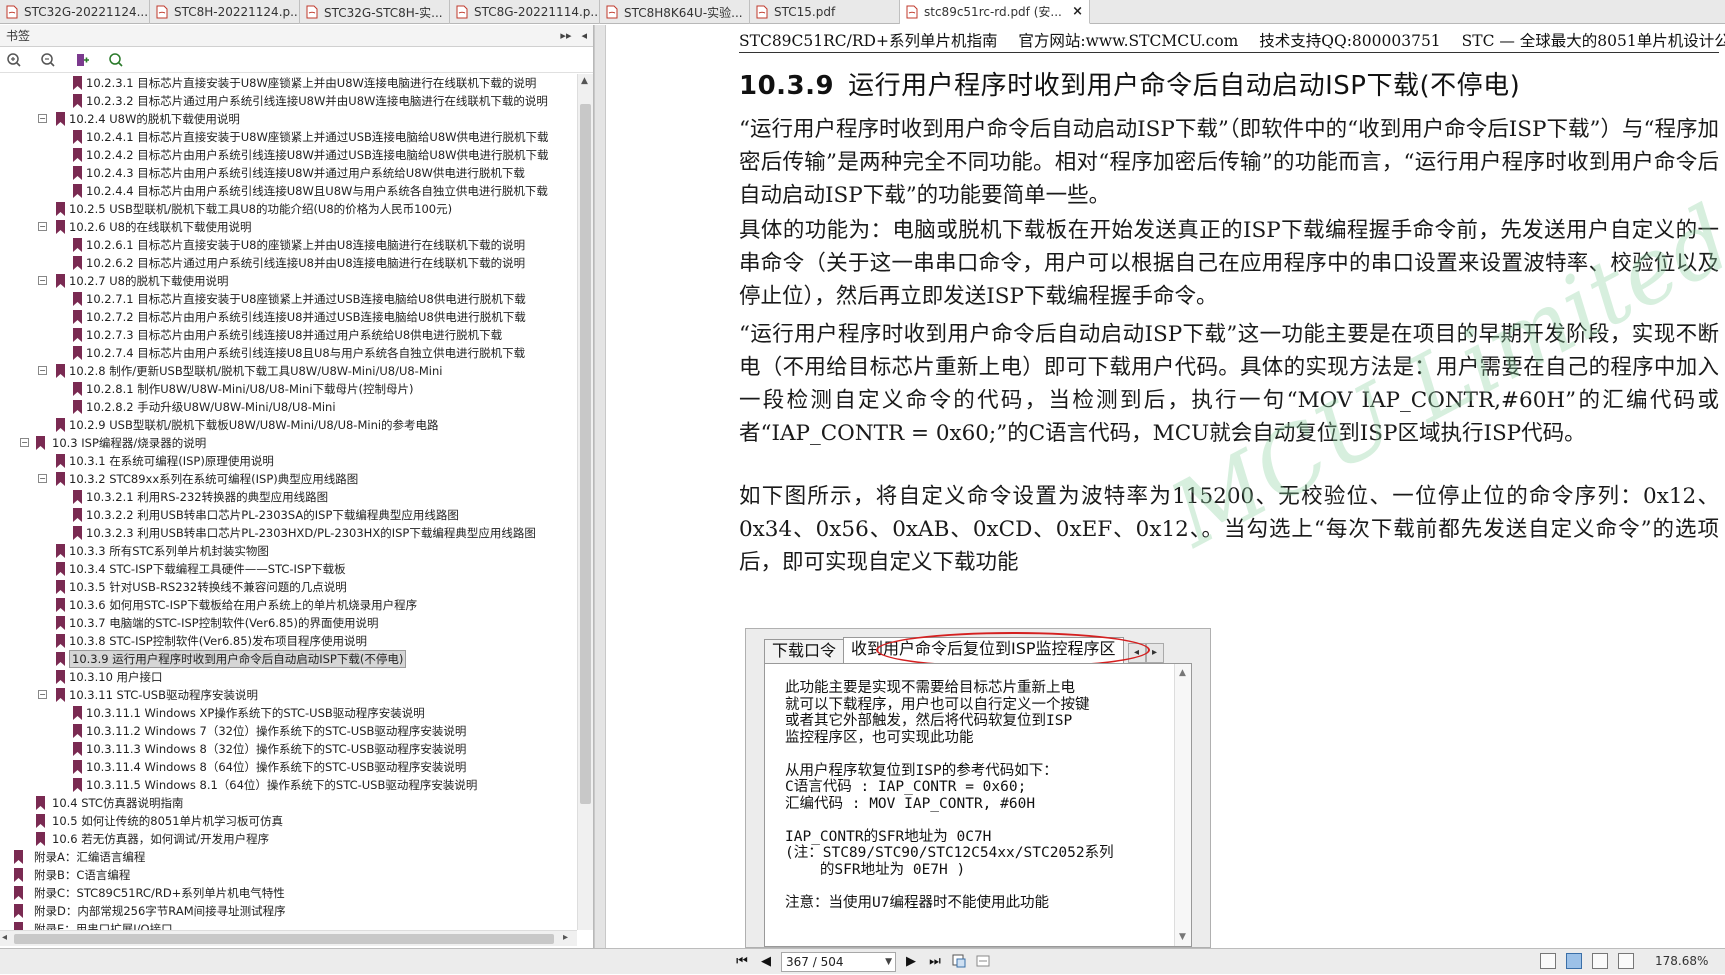  I want to click on bookmark-item: 10.2.8.2 手动升级U8W/U8W-Mini/U8/U8-Mini, so click(288, 407).